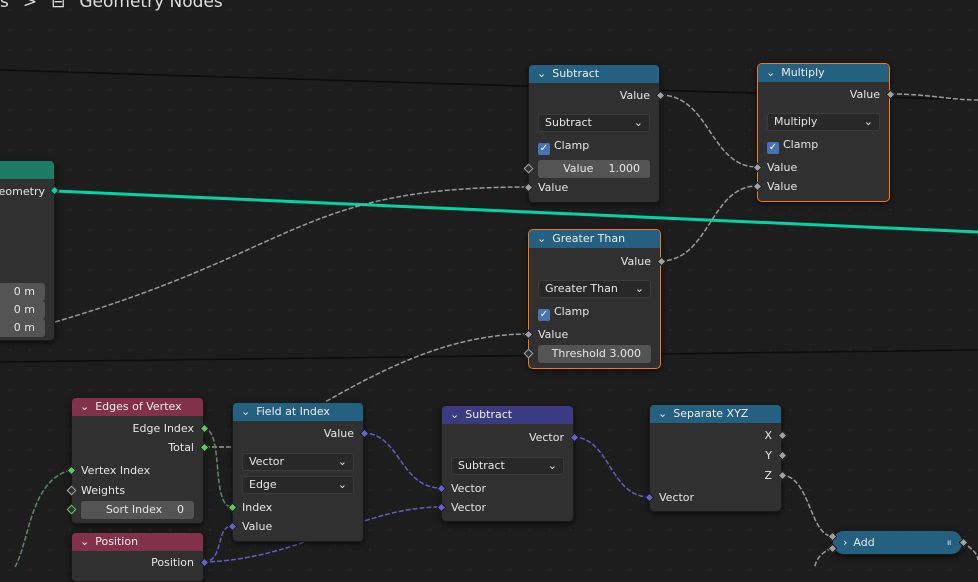 The height and width of the screenshot is (582, 978). Describe the element at coordinates (768, 455) in the screenshot. I see `y-output-label: Y` at that location.